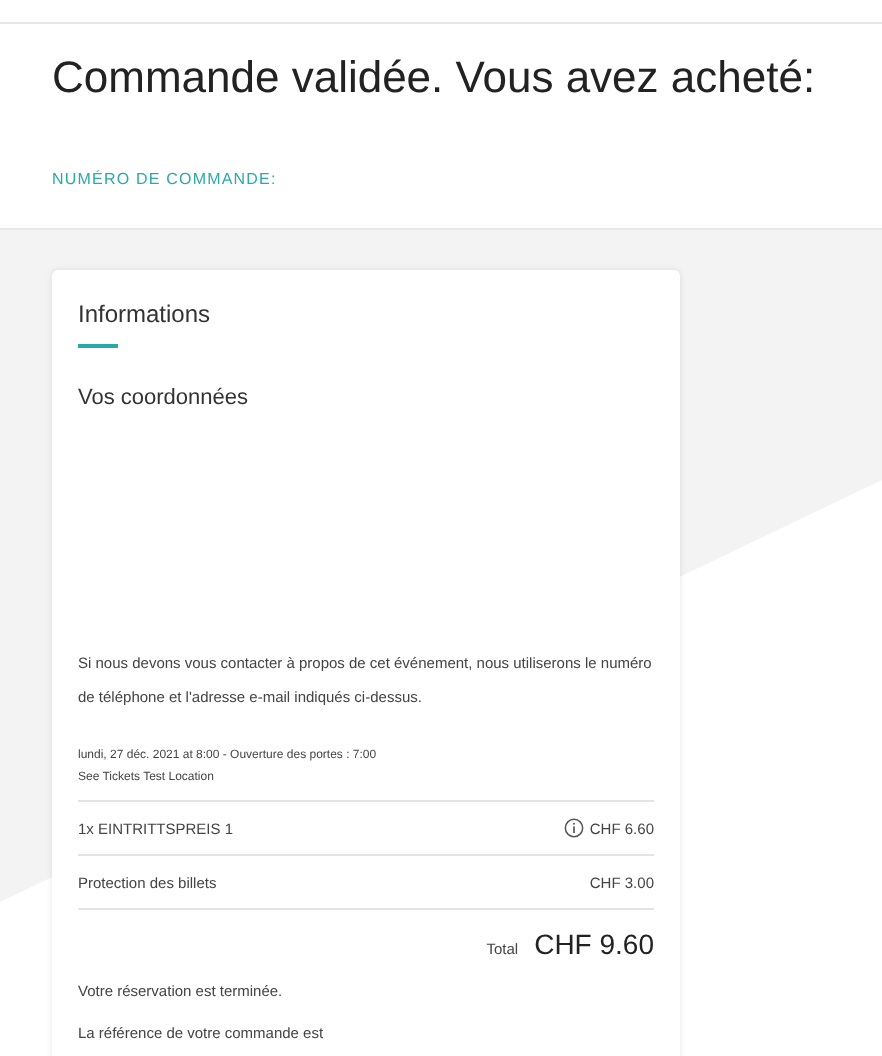 This screenshot has height=1056, width=882. I want to click on section-title: Vos coordonnées, so click(164, 398).